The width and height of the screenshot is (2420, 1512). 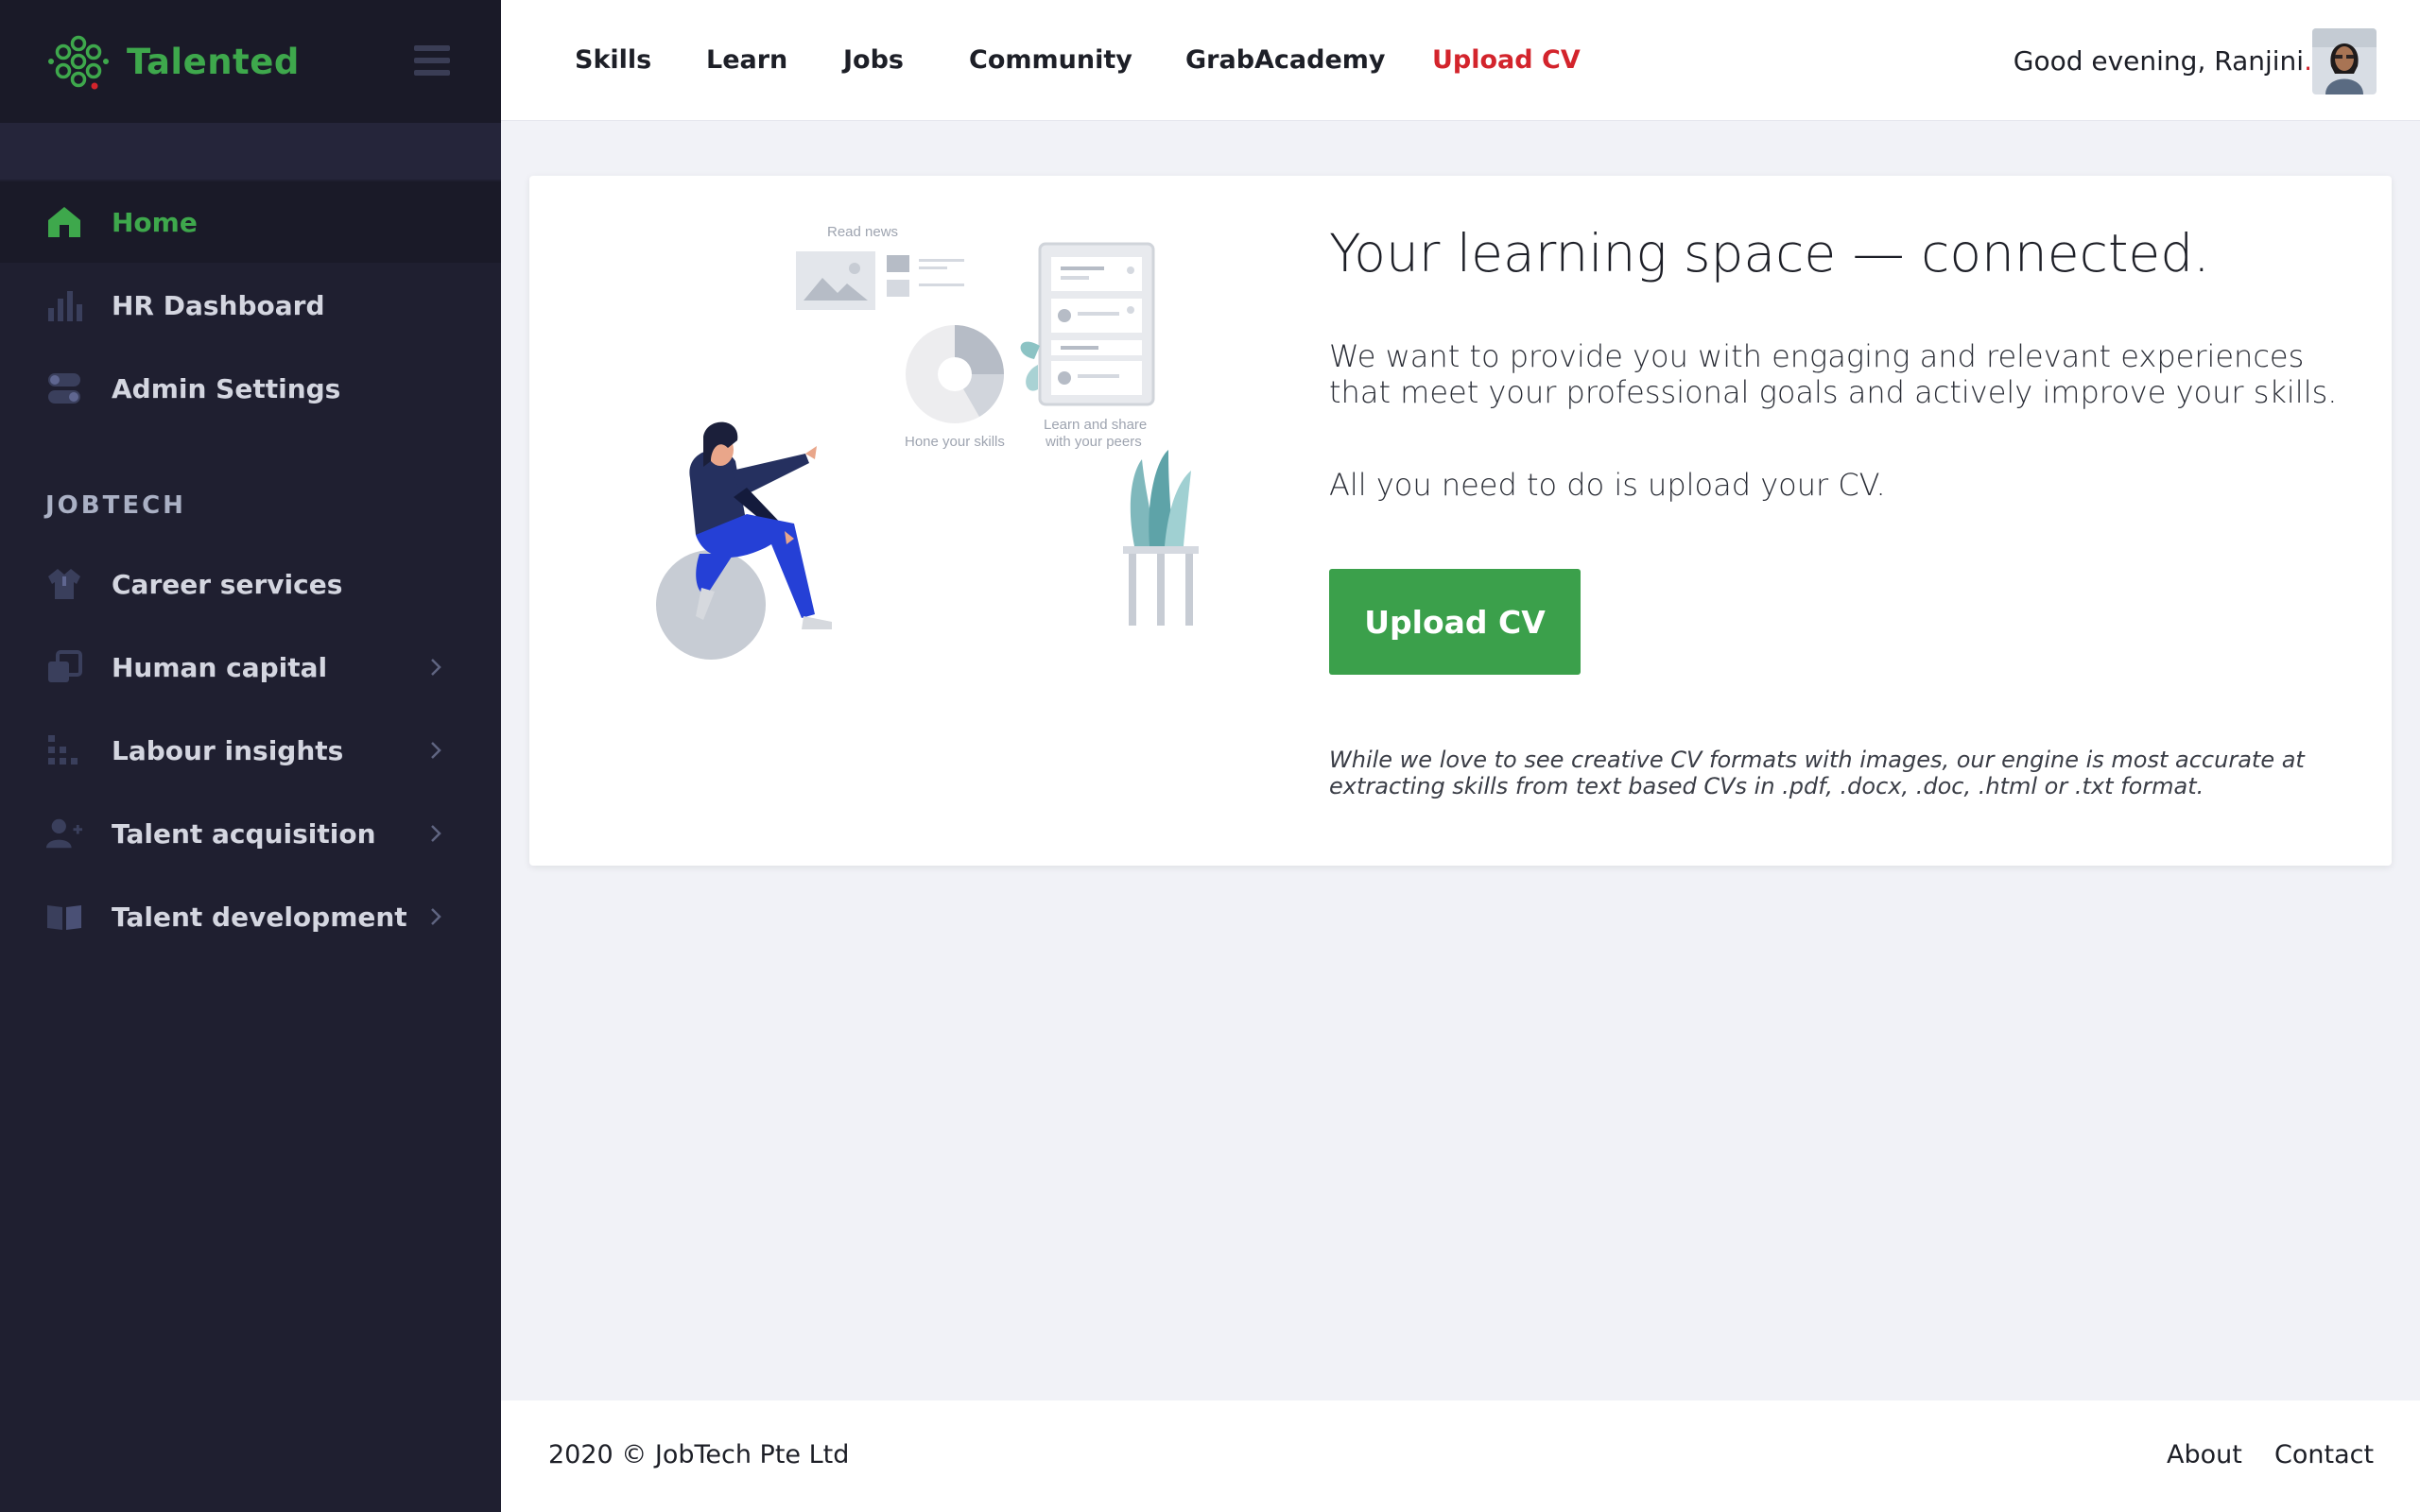 What do you see at coordinates (64, 750) in the screenshot?
I see `dot-grid-icon` at bounding box center [64, 750].